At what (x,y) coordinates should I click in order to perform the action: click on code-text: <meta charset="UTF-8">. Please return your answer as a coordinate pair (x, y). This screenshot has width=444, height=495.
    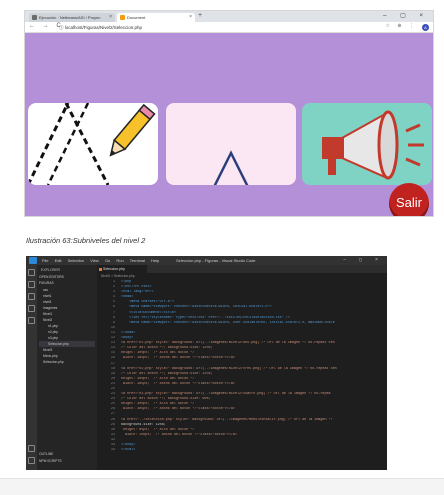
    Looking at the image, I should click on (147, 302).